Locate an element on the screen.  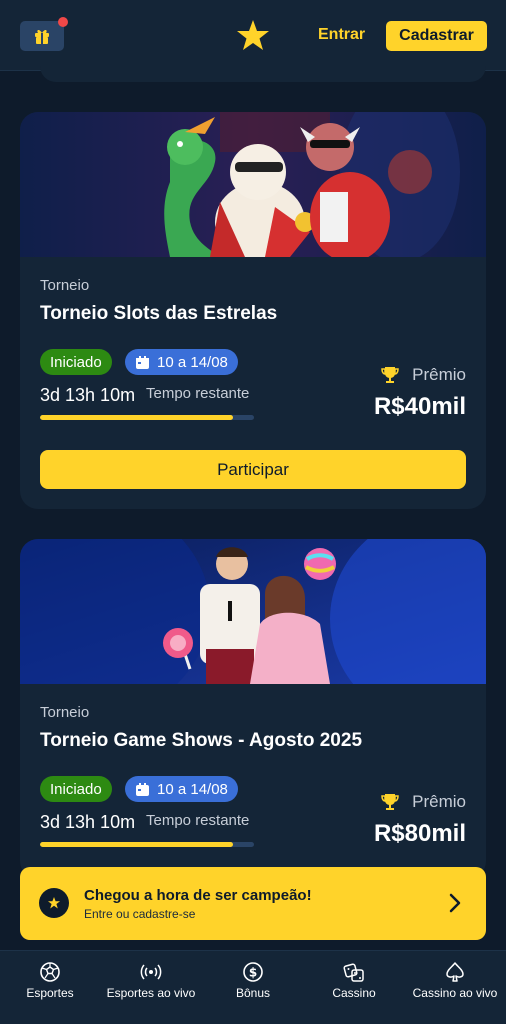
join-button: Participar is located at coordinates (253, 469).